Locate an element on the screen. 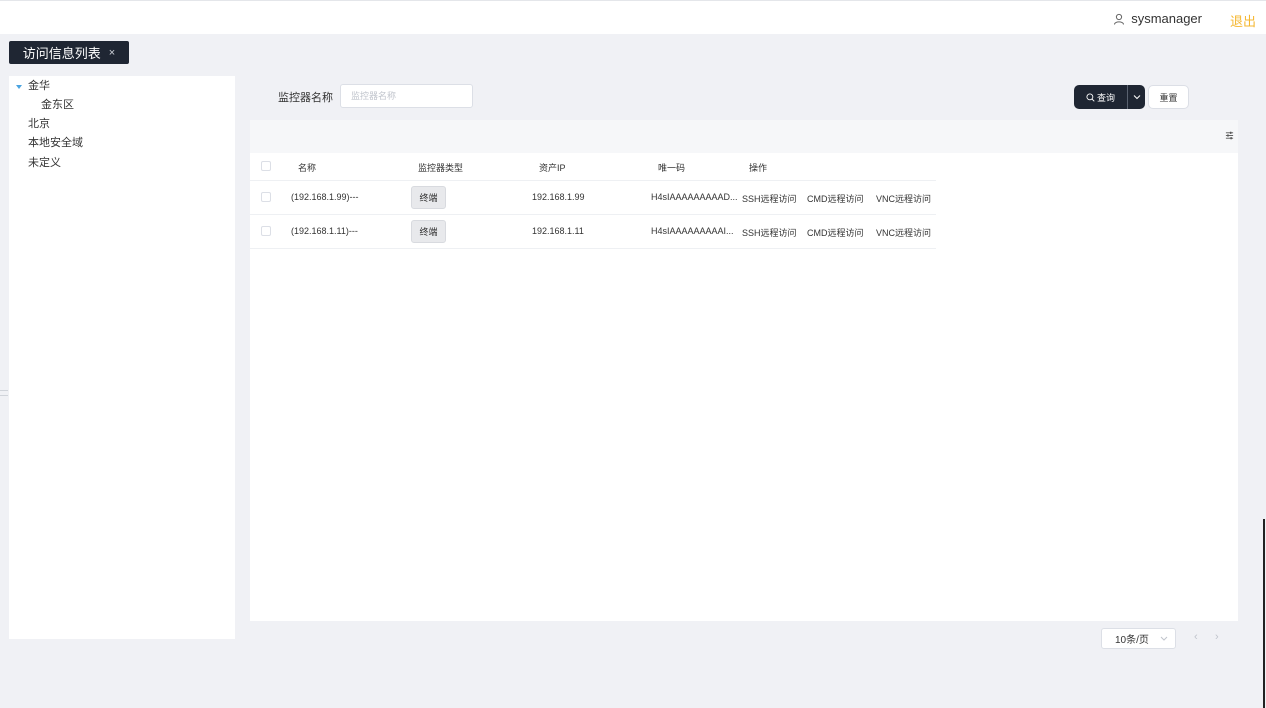 This screenshot has width=1266, height=708. query-button: 查询 is located at coordinates (1109, 97).